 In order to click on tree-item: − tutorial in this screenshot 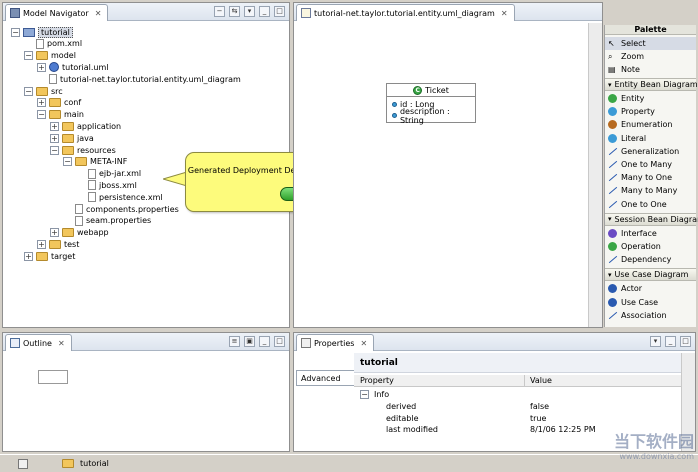, I will do `click(42, 32)`.